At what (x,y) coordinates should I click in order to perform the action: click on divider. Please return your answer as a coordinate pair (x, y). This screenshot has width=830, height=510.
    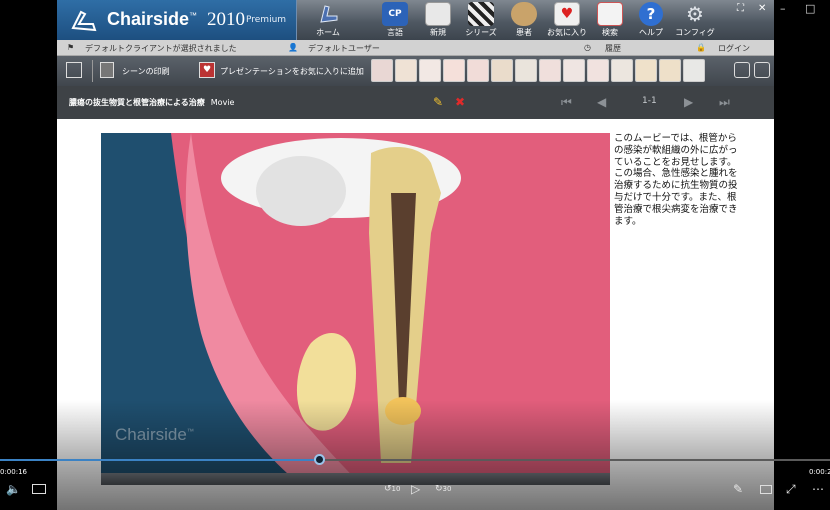
    Looking at the image, I should click on (92, 71).